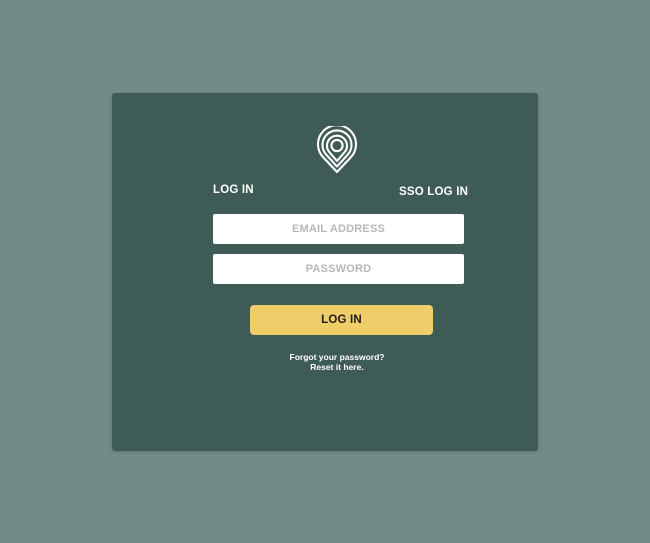  Describe the element at coordinates (337, 150) in the screenshot. I see `location-pin-icon` at that location.